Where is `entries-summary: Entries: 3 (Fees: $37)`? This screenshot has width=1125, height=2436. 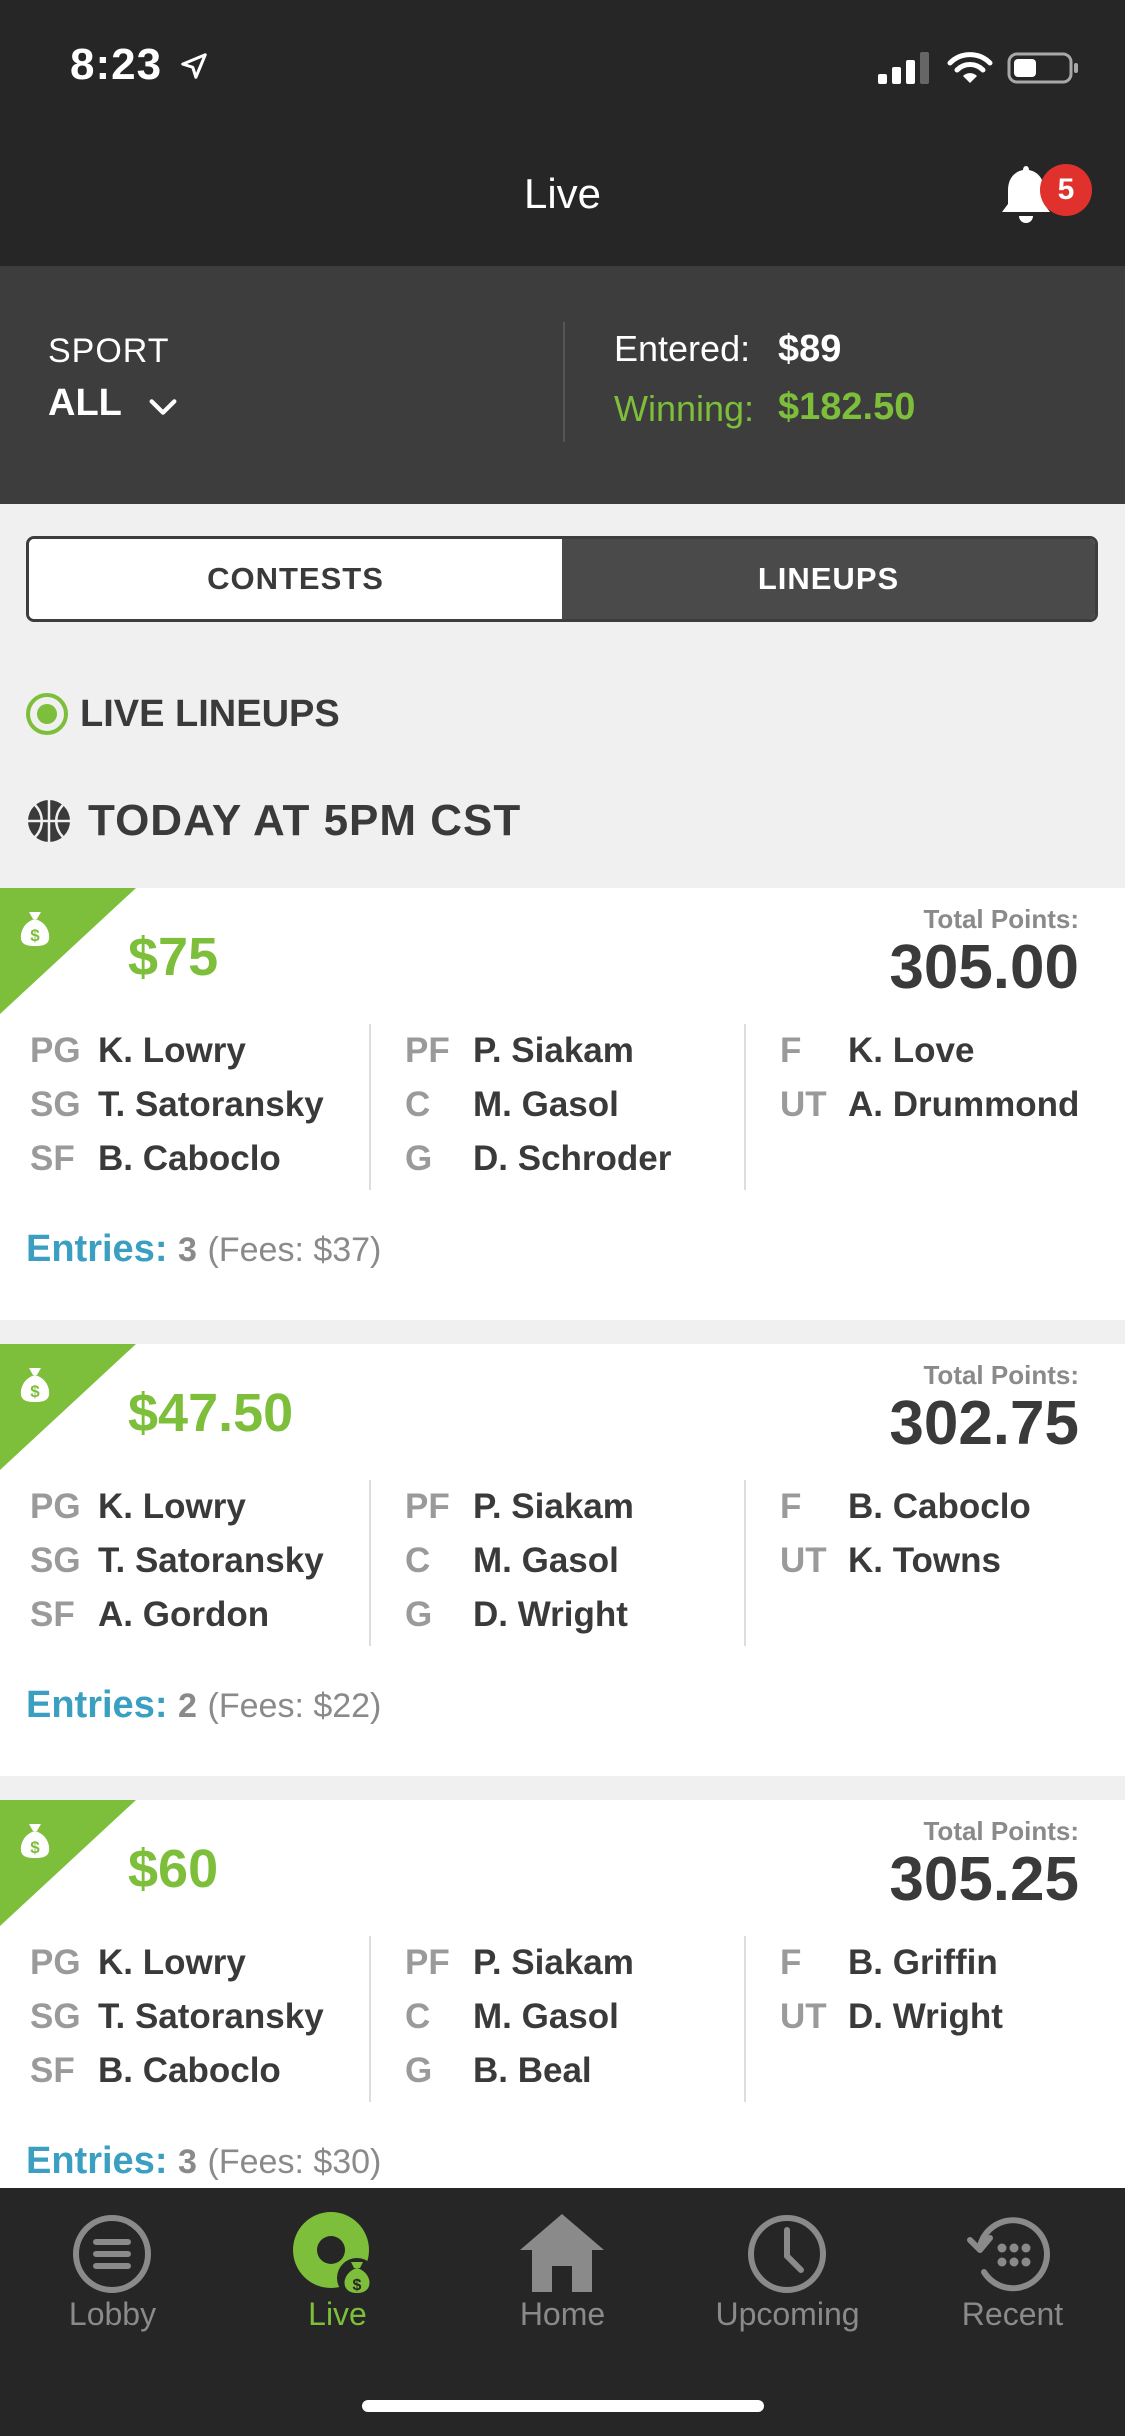
entries-summary: Entries: 3 (Fees: $37) is located at coordinates (203, 1249).